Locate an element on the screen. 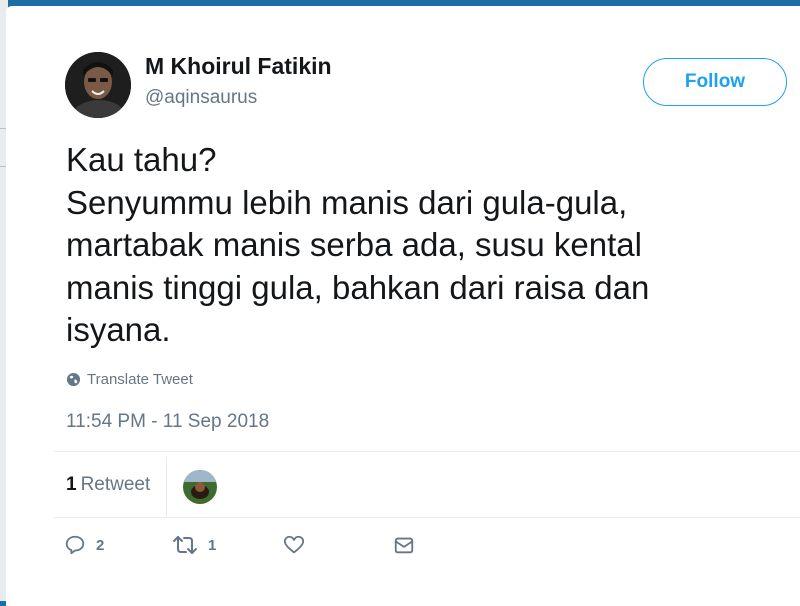 Image resolution: width=800 pixels, height=606 pixels. retweet-stats-label: Retweet is located at coordinates (115, 484).